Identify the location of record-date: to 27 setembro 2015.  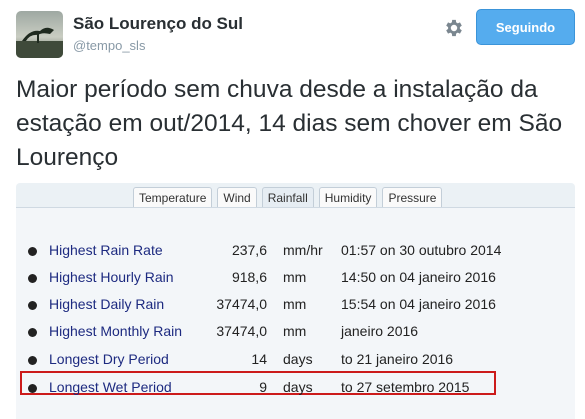
(405, 387).